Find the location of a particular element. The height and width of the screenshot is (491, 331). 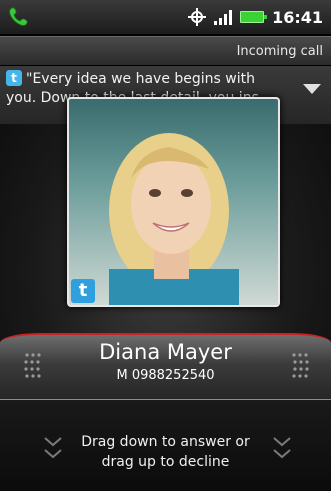

expand-arrow-icon is located at coordinates (312, 89).